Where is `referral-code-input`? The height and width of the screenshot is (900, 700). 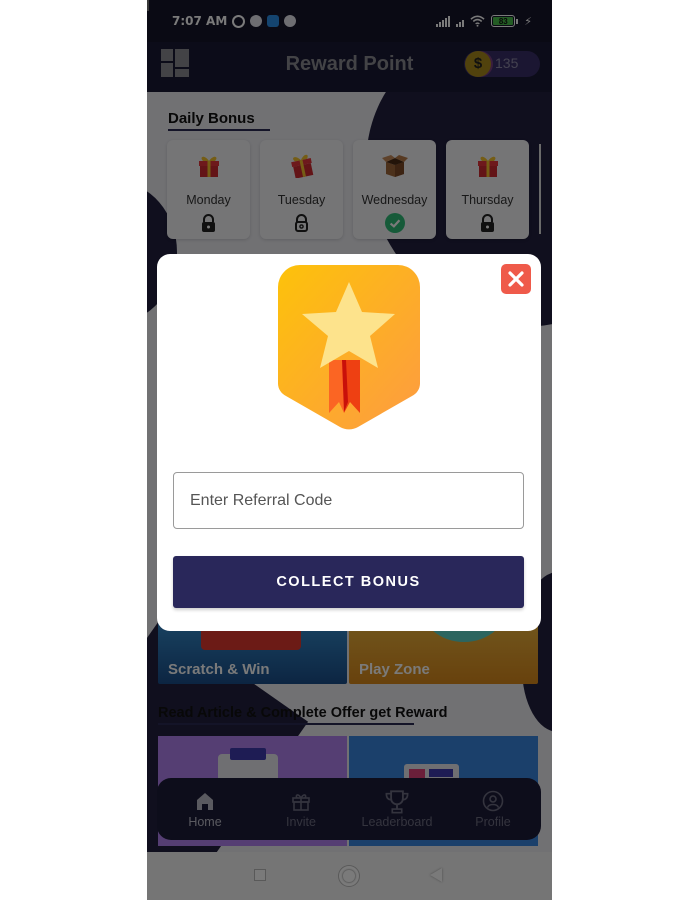
referral-code-input is located at coordinates (348, 500).